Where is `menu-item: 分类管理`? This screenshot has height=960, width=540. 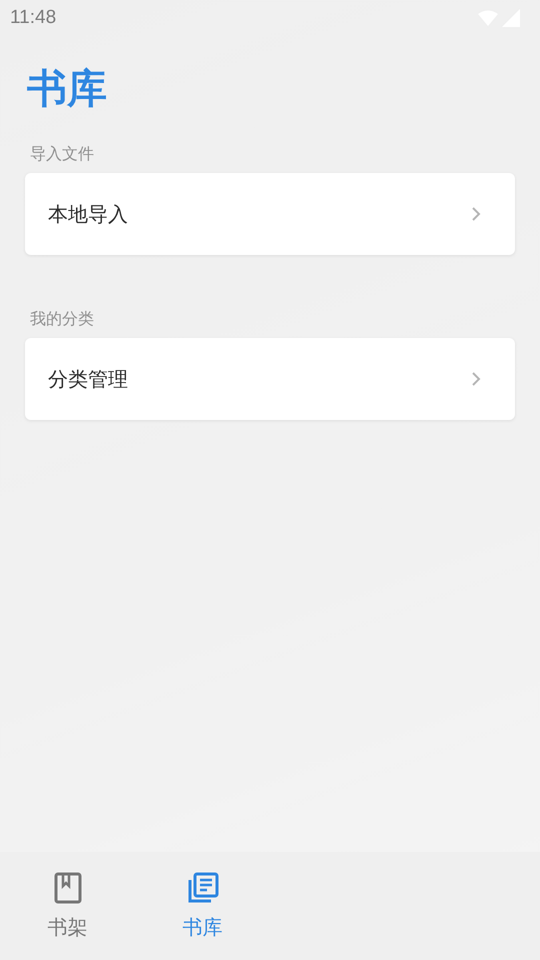 menu-item: 分类管理 is located at coordinates (270, 379).